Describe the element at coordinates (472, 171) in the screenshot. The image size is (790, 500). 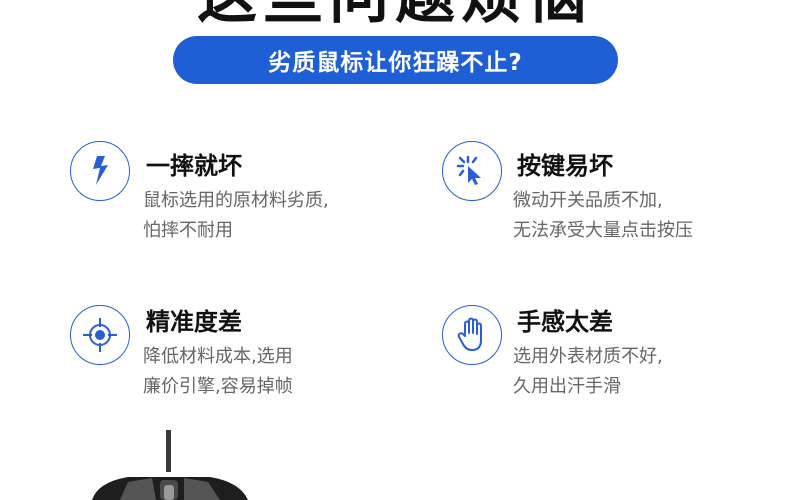
I see `click-cursor-icon` at that location.